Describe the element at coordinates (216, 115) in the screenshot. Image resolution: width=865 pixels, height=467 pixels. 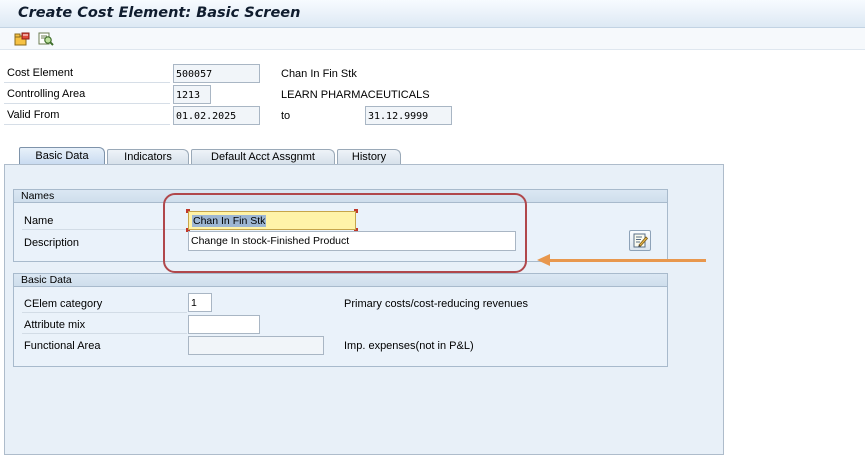
I see `valid-from-field: 01.02.2025` at that location.